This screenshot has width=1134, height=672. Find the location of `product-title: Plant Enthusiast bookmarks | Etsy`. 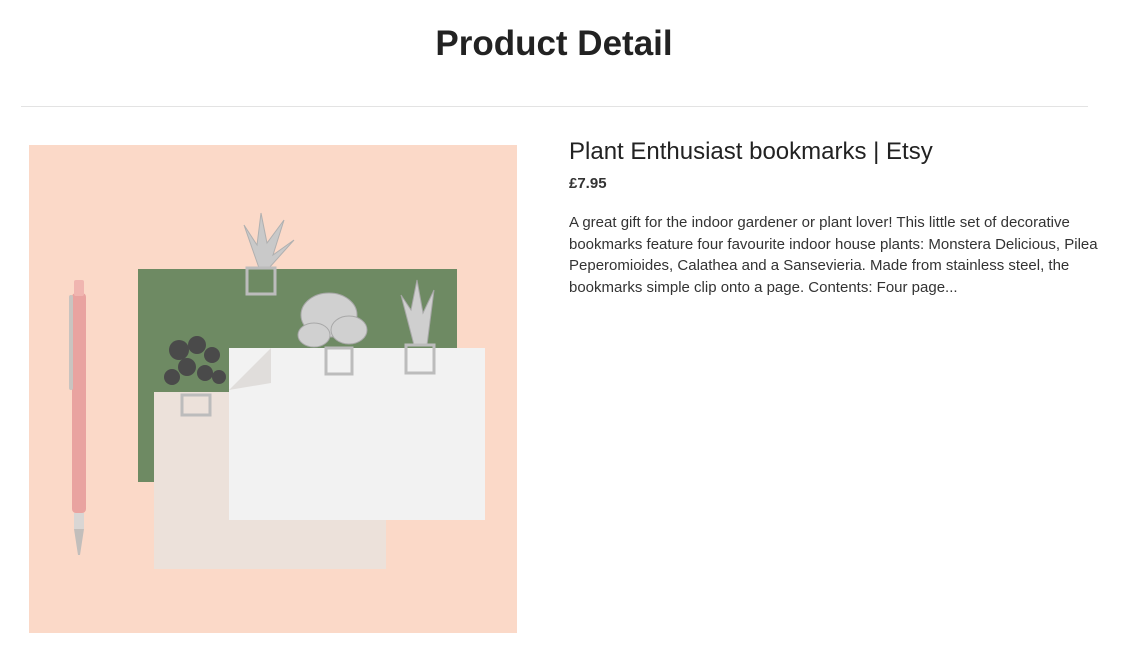

product-title: Plant Enthusiast bookmarks | Etsy is located at coordinates (751, 151).